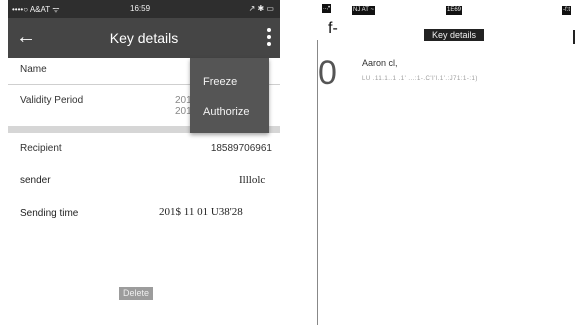 This screenshot has height=325, width=578. Describe the element at coordinates (140, 8) in the screenshot. I see `status-time: 16:59` at that location.